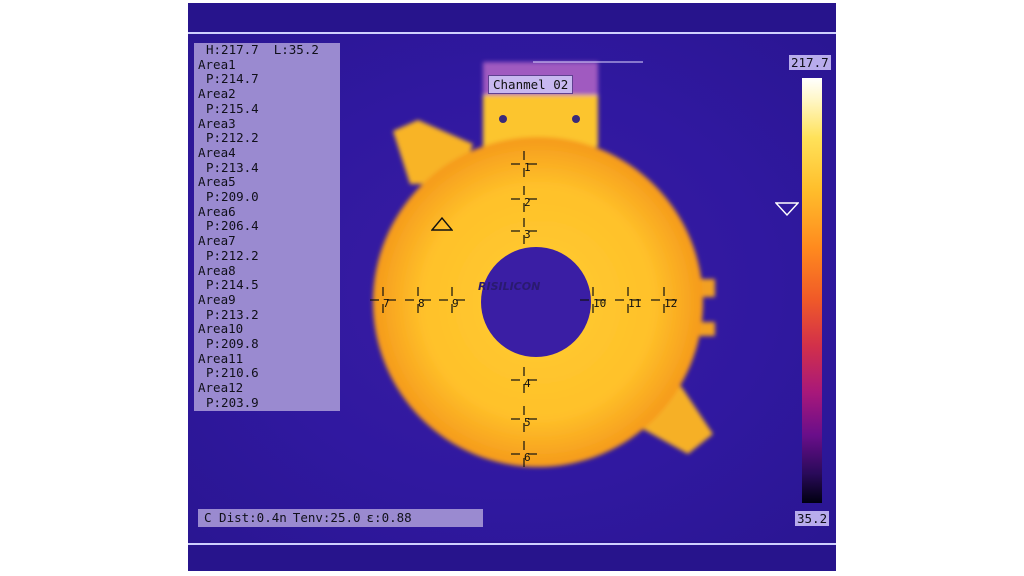 The image size is (1024, 576). Describe the element at coordinates (217, 123) in the screenshot. I see `area-name: Area3` at that location.